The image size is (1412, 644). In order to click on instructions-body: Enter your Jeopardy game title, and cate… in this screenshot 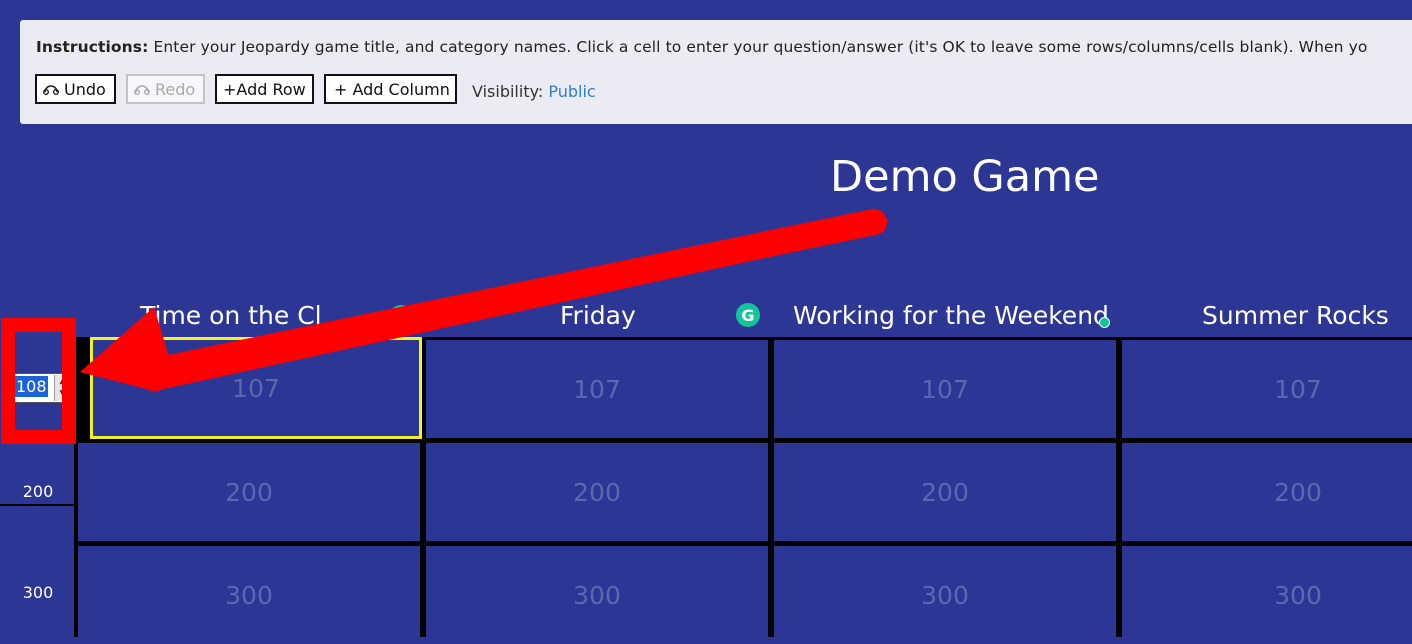, I will do `click(760, 47)`.